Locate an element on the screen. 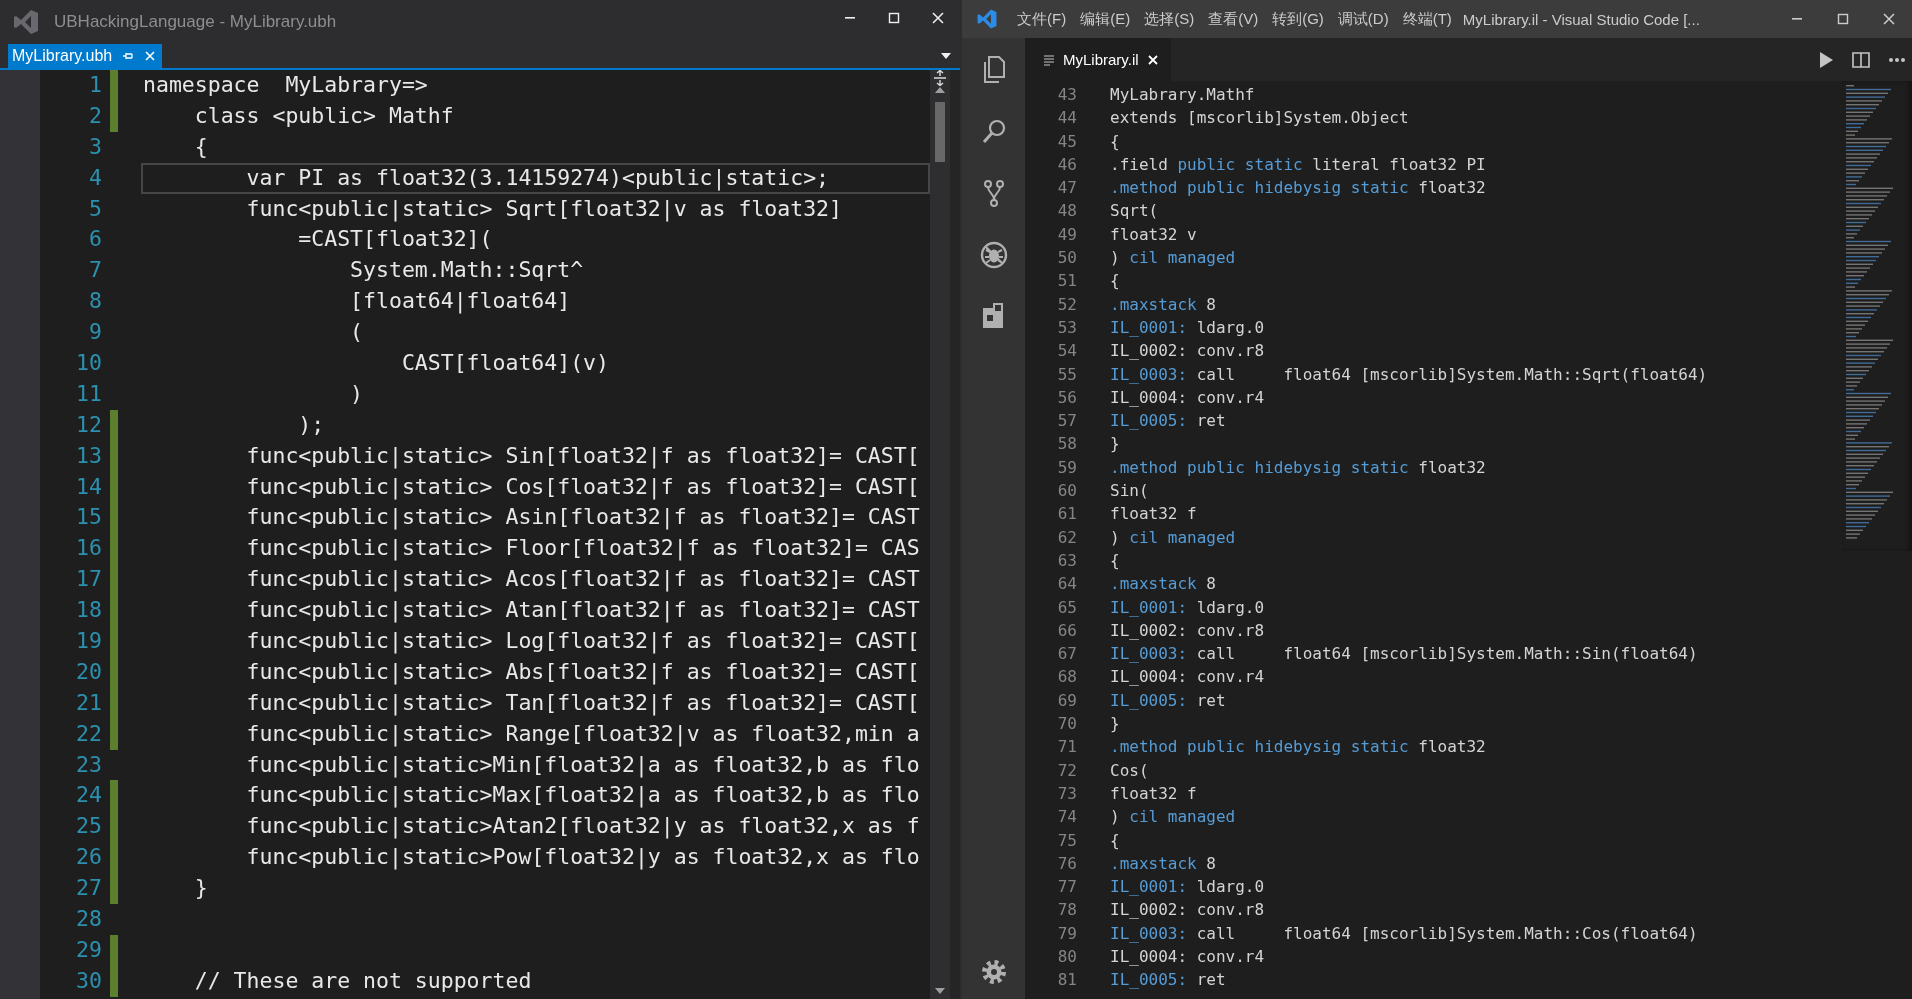 This screenshot has height=999, width=1912. line-number: 28 is located at coordinates (88, 919).